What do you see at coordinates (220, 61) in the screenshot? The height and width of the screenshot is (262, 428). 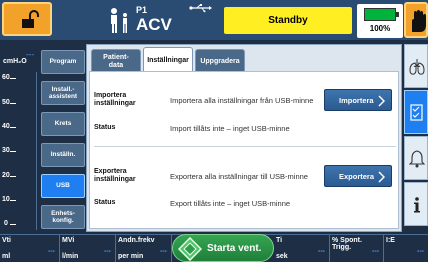 I see `tab-upgrade: Uppgradera` at bounding box center [220, 61].